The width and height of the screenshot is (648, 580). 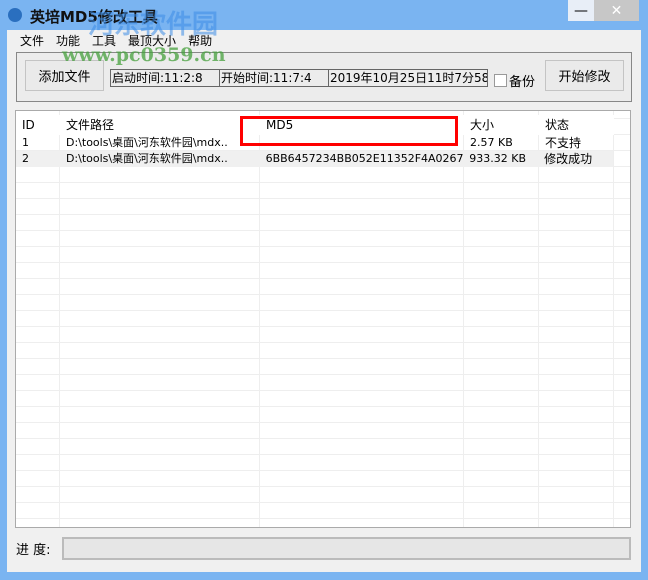 I want to click on checkbox-box, so click(x=500, y=80).